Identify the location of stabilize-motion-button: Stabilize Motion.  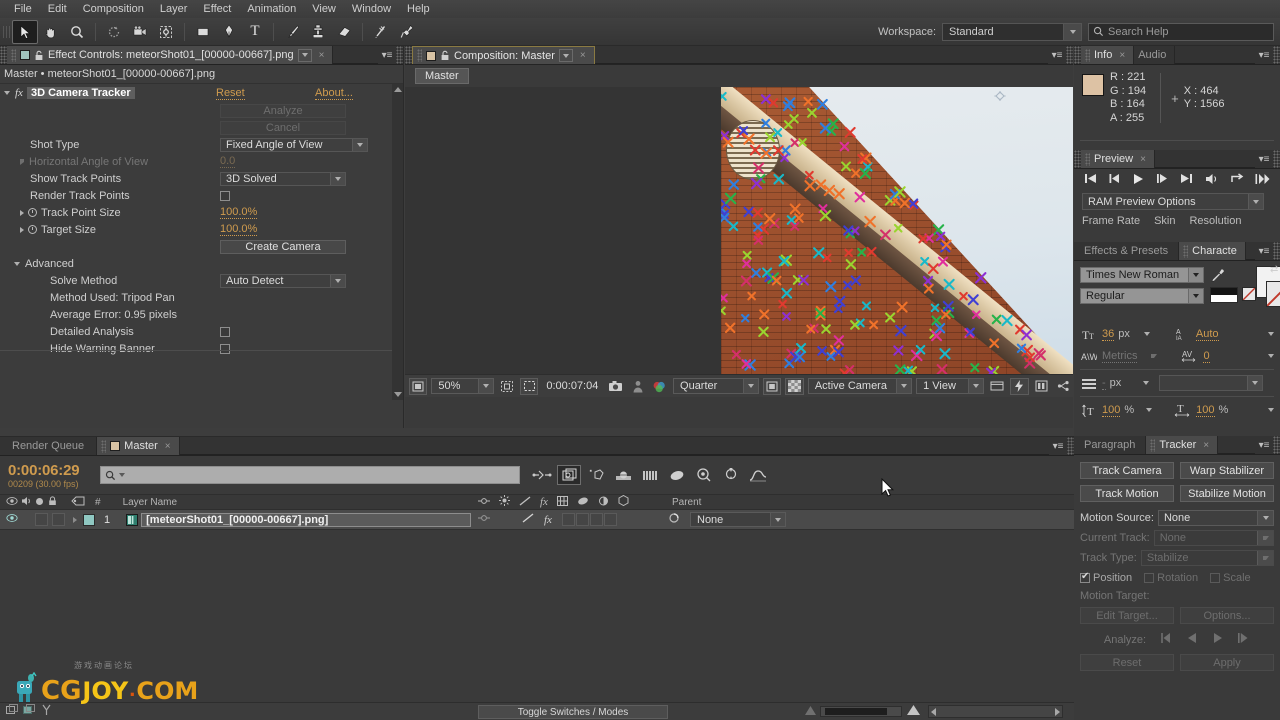
(1227, 493).